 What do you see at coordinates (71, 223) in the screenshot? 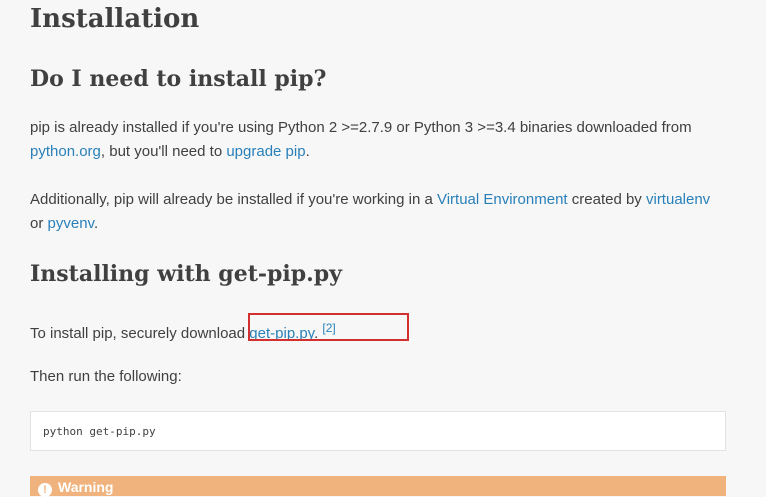
I see `pyvenv-link: pyvenv` at bounding box center [71, 223].